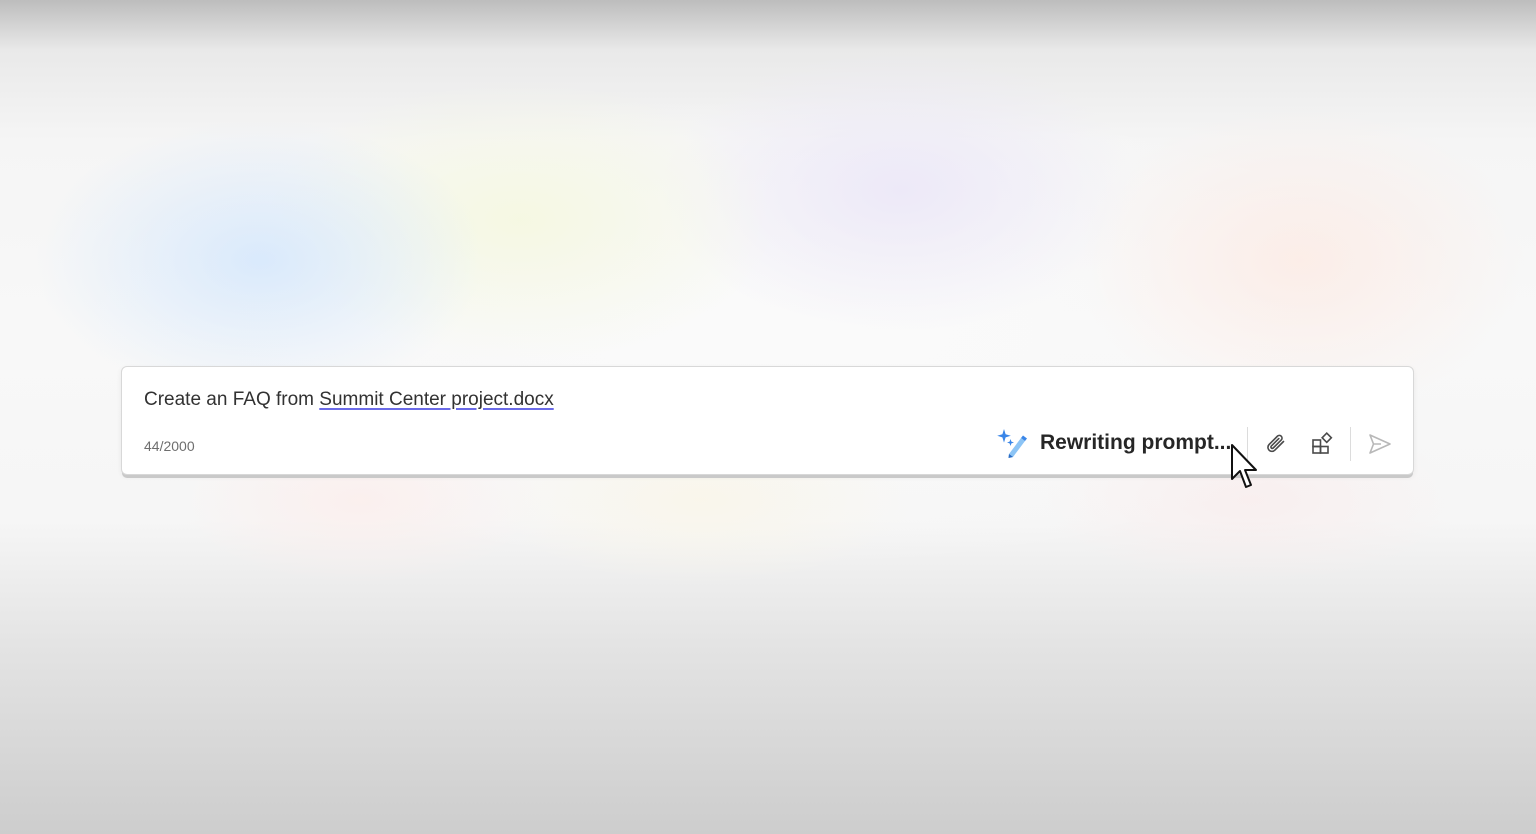  I want to click on character-counter: 44/2000, so click(169, 446).